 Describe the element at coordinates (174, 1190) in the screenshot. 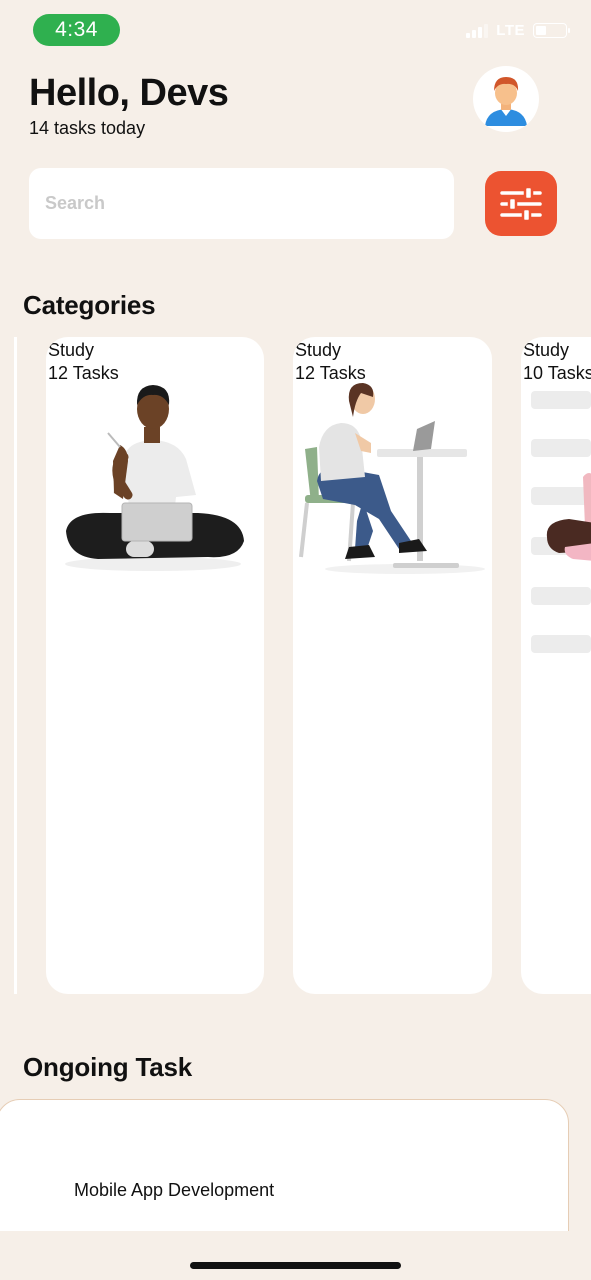

I see `ongoing-task-title: Mobile App Development` at that location.